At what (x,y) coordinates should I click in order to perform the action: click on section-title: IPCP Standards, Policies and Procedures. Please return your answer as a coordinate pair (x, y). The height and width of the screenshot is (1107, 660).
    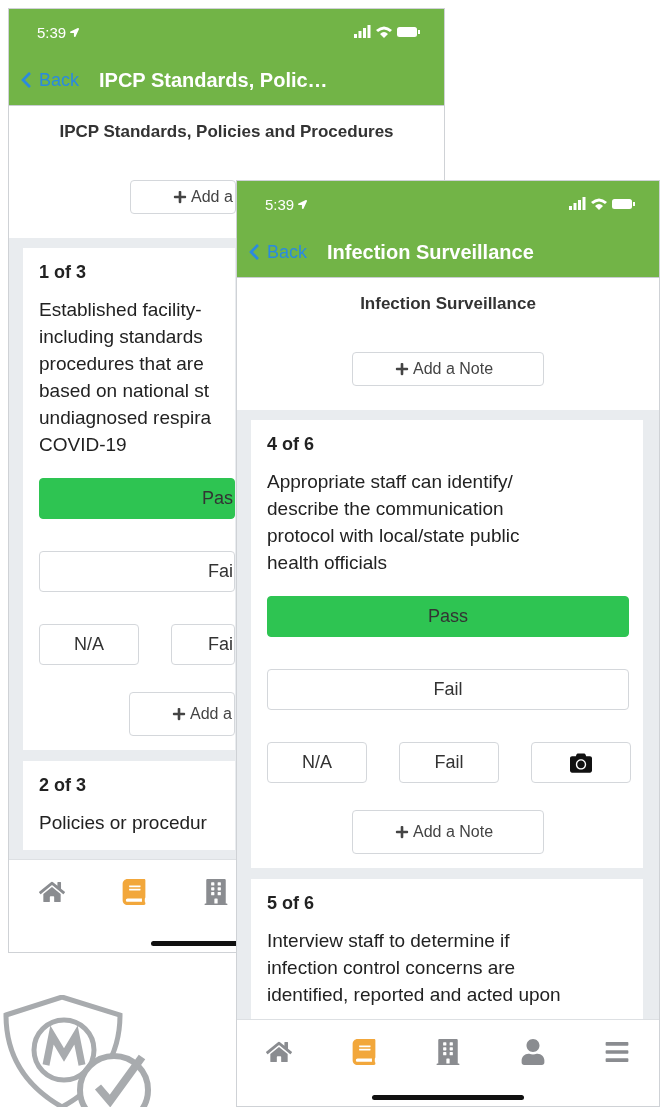
    Looking at the image, I should click on (226, 132).